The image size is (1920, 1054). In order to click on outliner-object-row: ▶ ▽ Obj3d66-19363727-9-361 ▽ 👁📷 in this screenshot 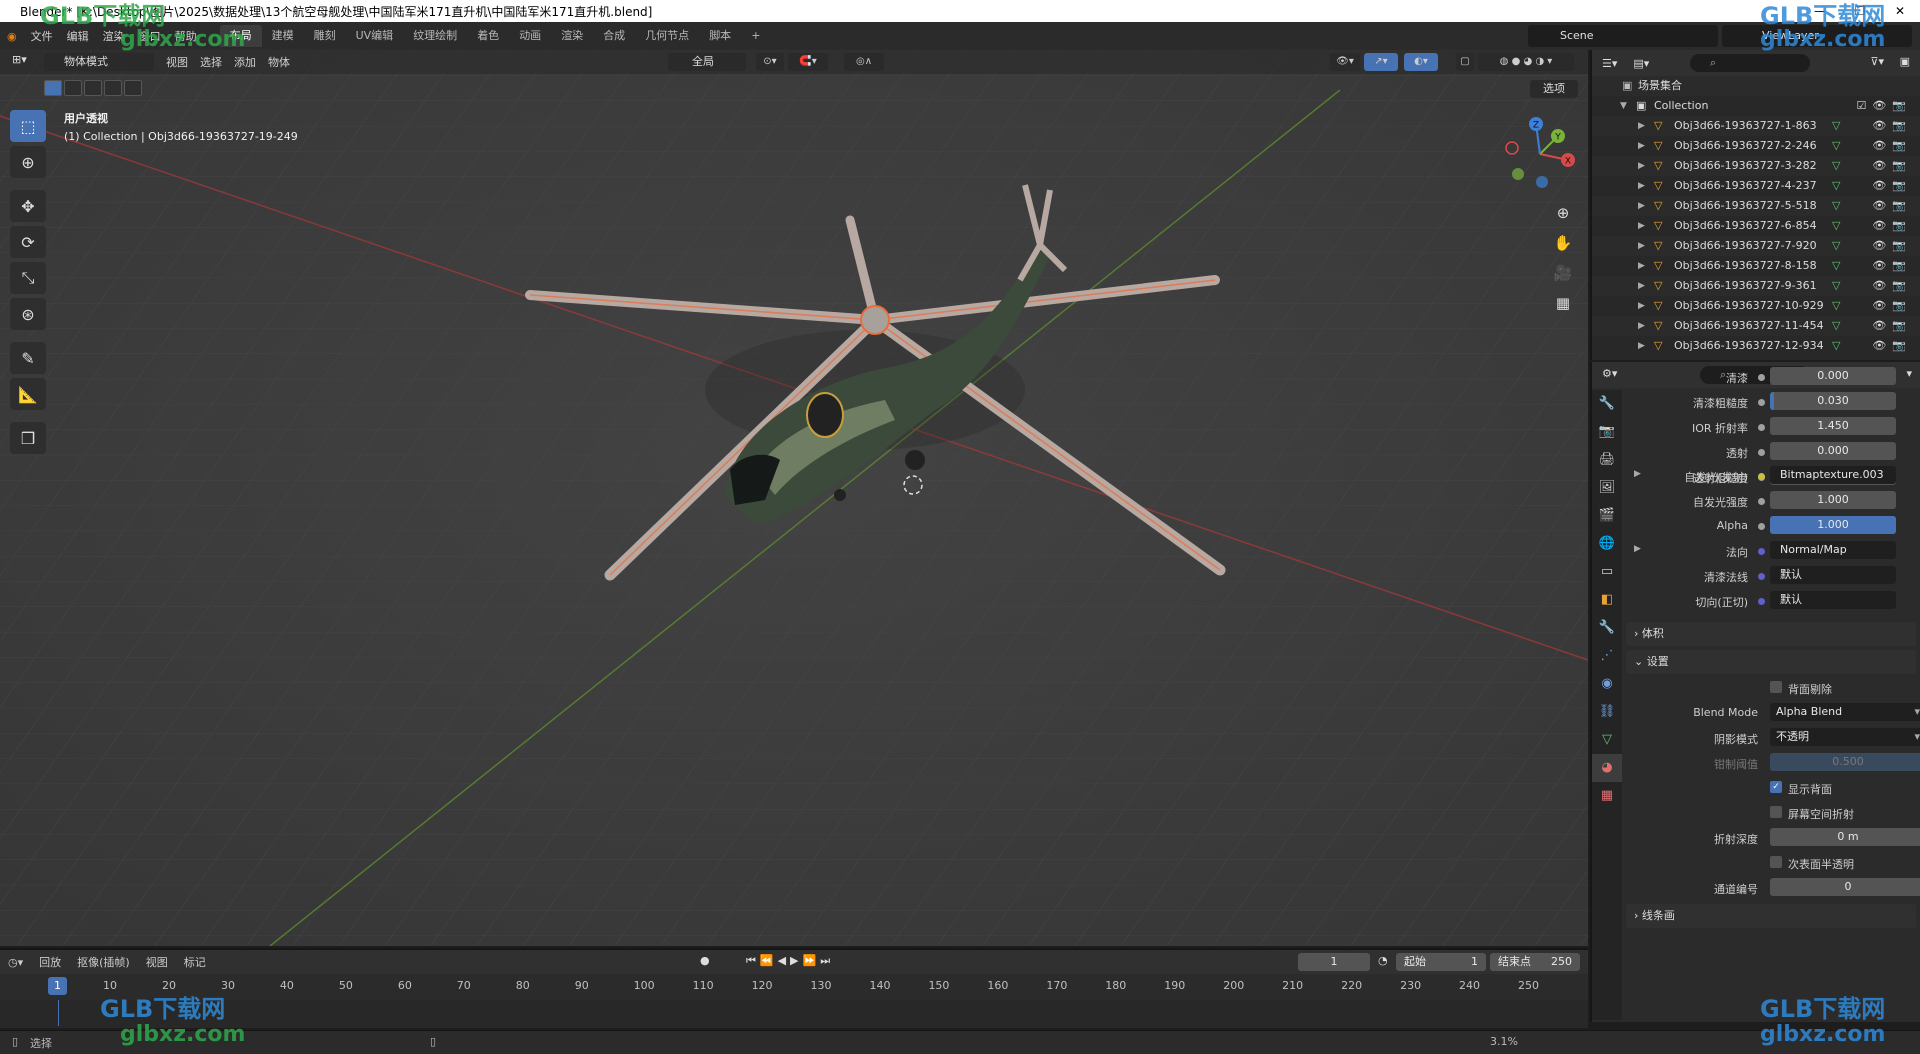, I will do `click(1756, 286)`.